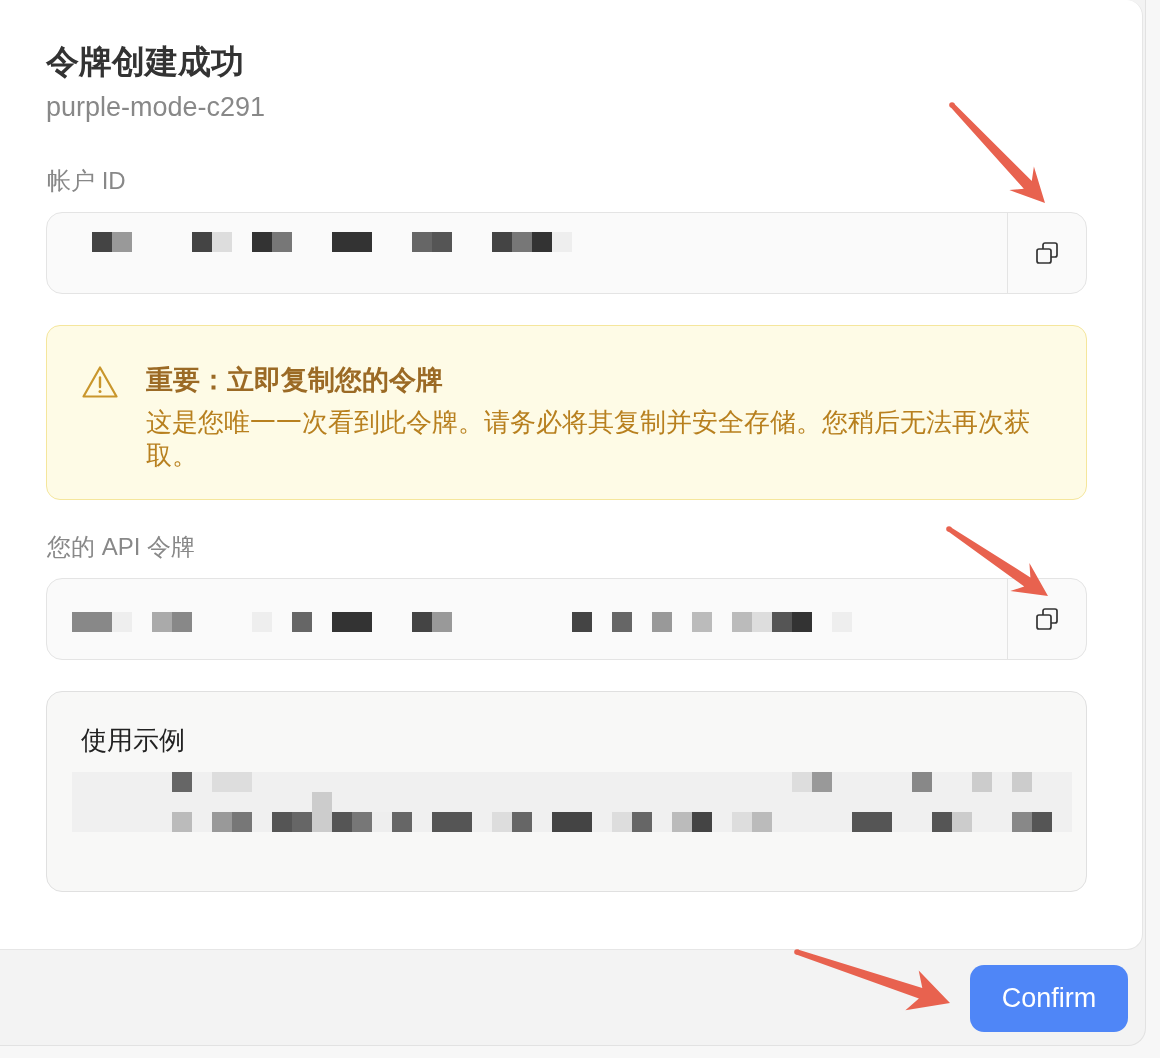 This screenshot has height=1058, width=1160. What do you see at coordinates (145, 62) in the screenshot?
I see `dialog-title: 令牌创建成功` at bounding box center [145, 62].